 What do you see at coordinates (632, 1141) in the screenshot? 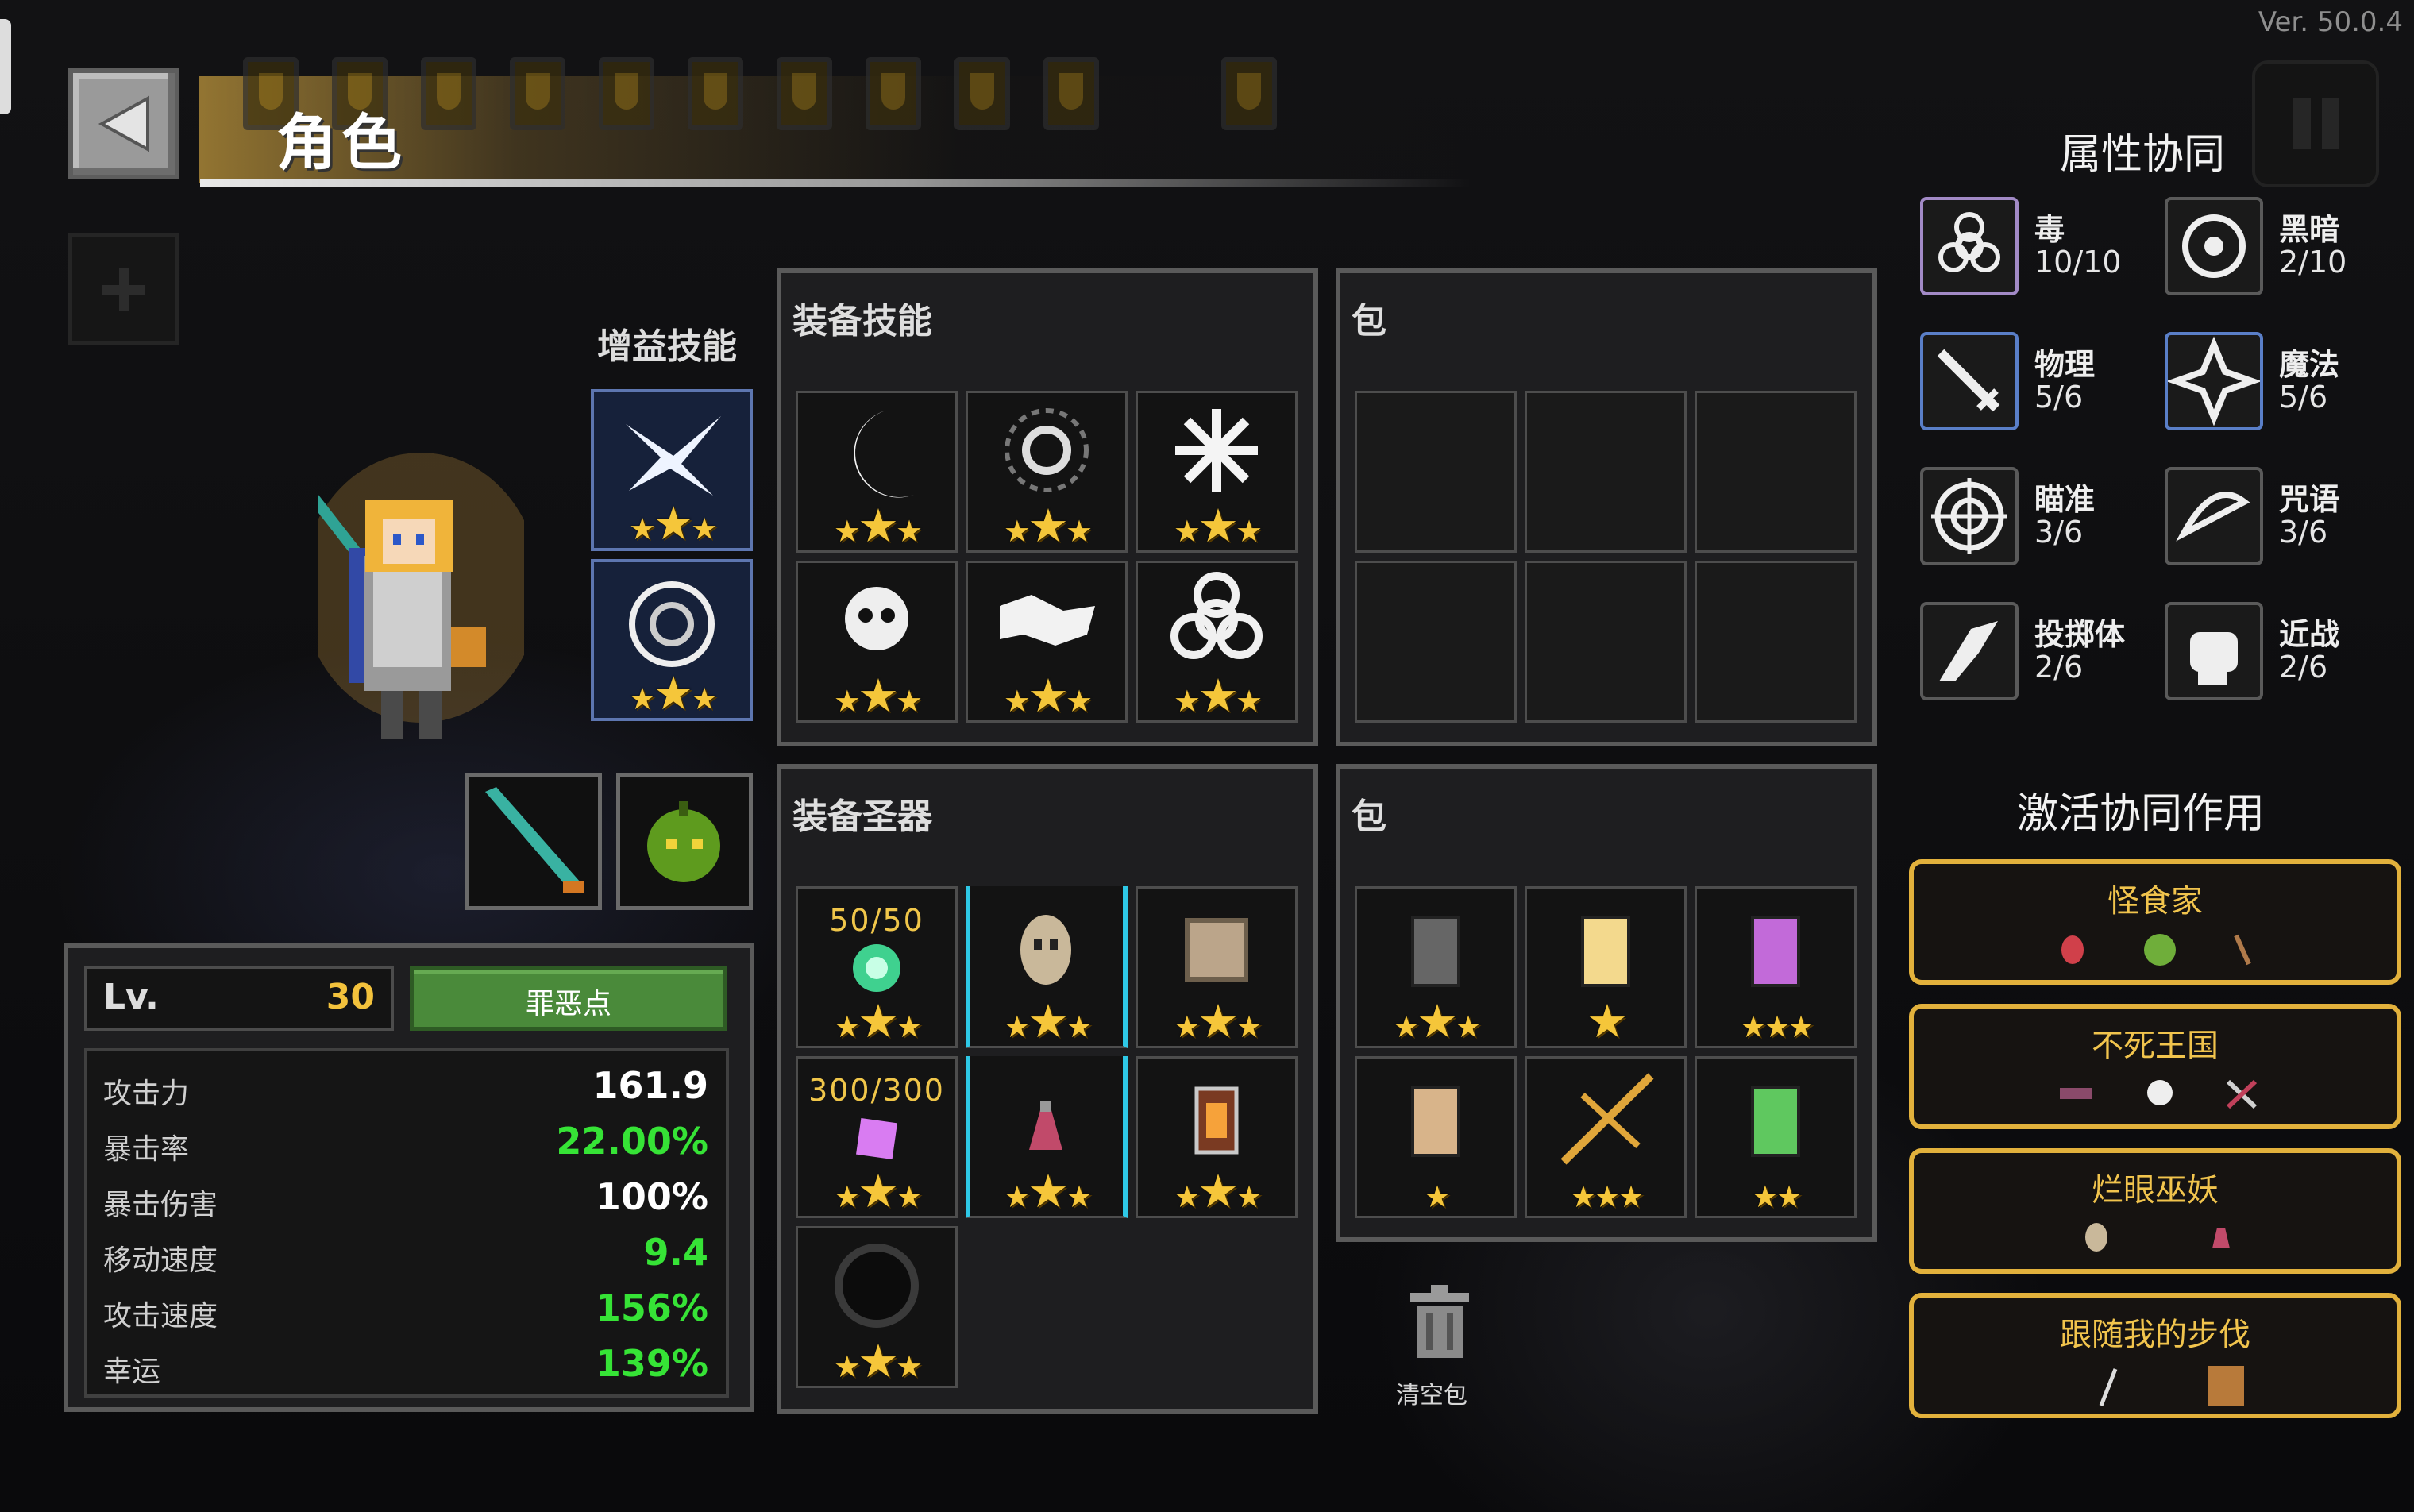
I see `stat-value: 22.00%` at bounding box center [632, 1141].